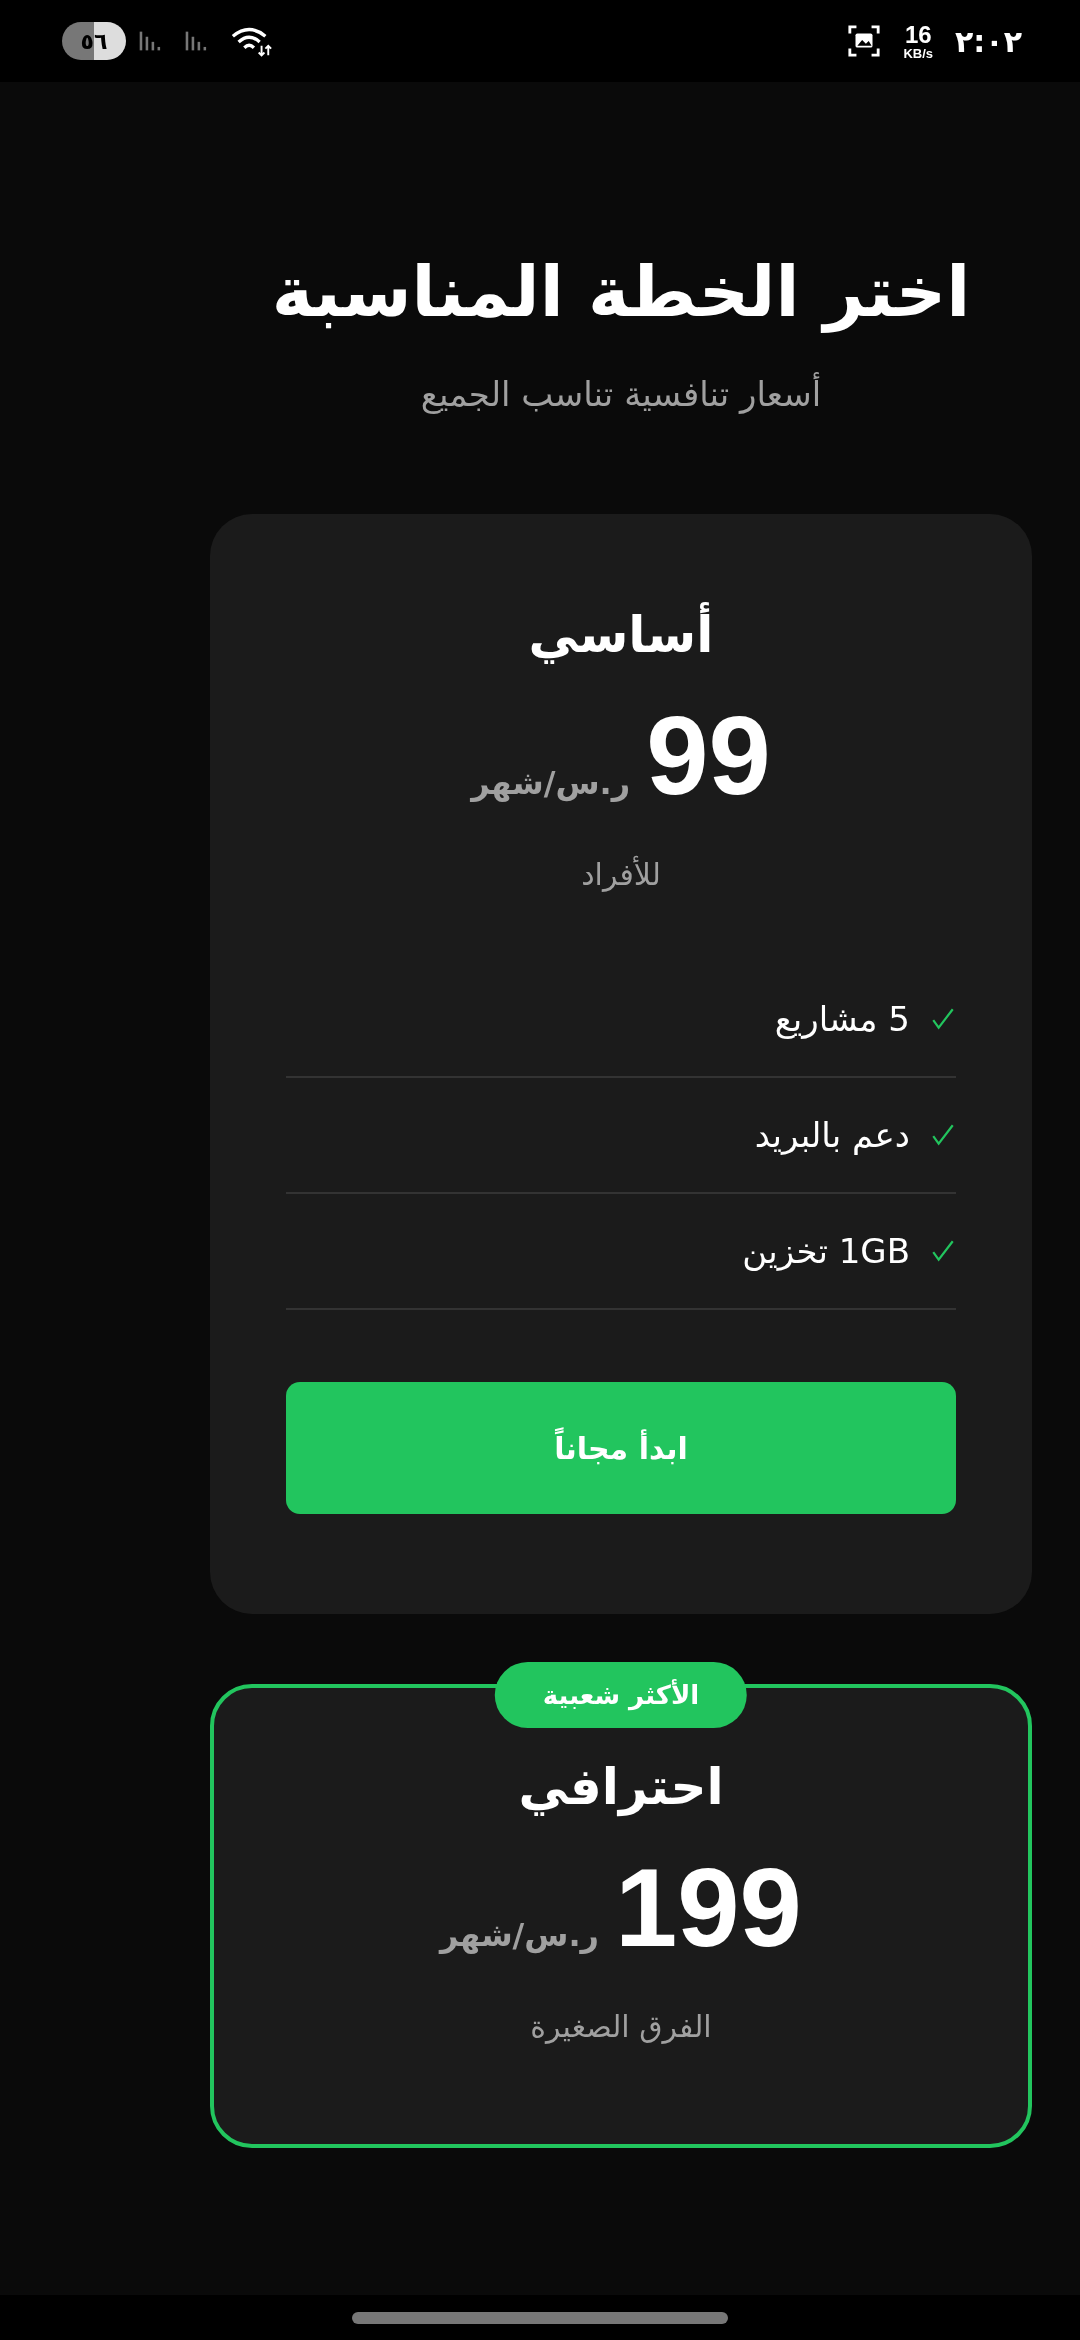 Image resolution: width=1080 pixels, height=2340 pixels. What do you see at coordinates (621, 1695) in the screenshot?
I see `popular-badge: الأكثر شعبية` at bounding box center [621, 1695].